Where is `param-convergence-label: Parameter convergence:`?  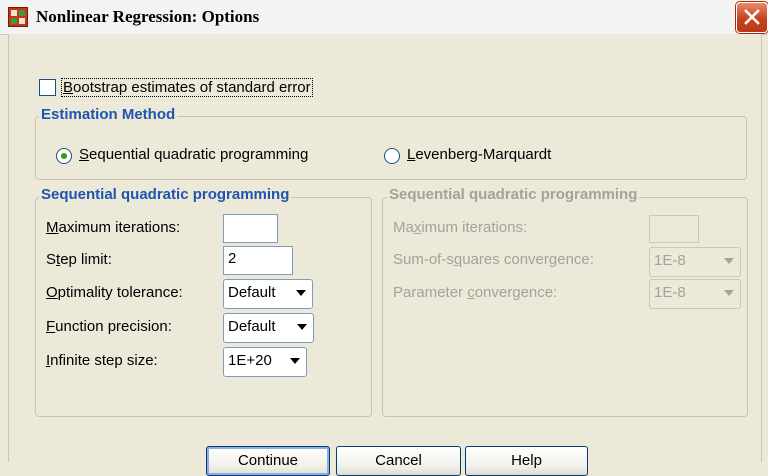
param-convergence-label: Parameter convergence: is located at coordinates (475, 292).